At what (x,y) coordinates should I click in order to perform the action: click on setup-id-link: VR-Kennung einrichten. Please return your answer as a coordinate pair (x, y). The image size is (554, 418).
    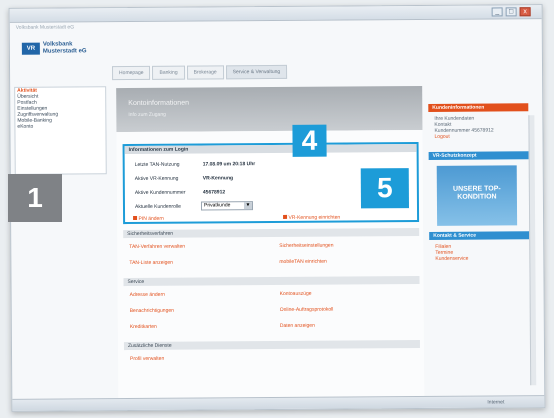
    Looking at the image, I should click on (311, 218).